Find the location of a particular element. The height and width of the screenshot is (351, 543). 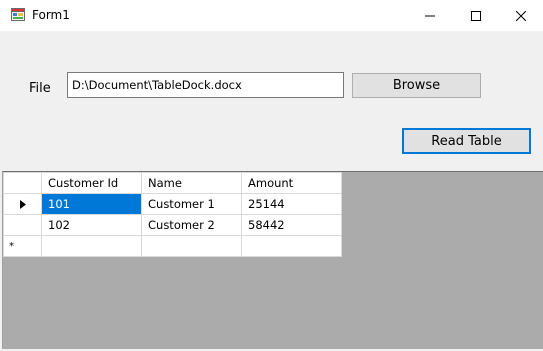

maximize-button is located at coordinates (476, 15).